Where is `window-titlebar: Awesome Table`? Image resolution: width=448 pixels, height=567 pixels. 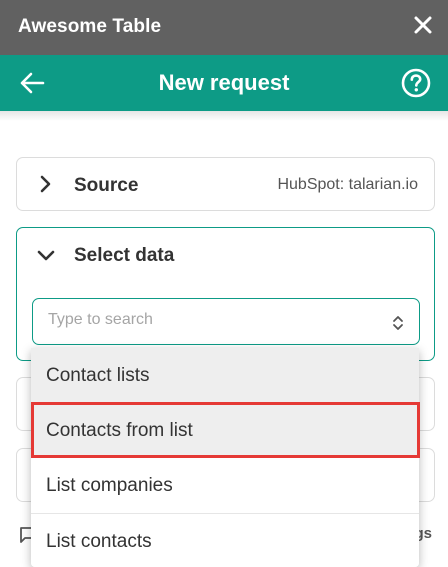 window-titlebar: Awesome Table is located at coordinates (224, 27).